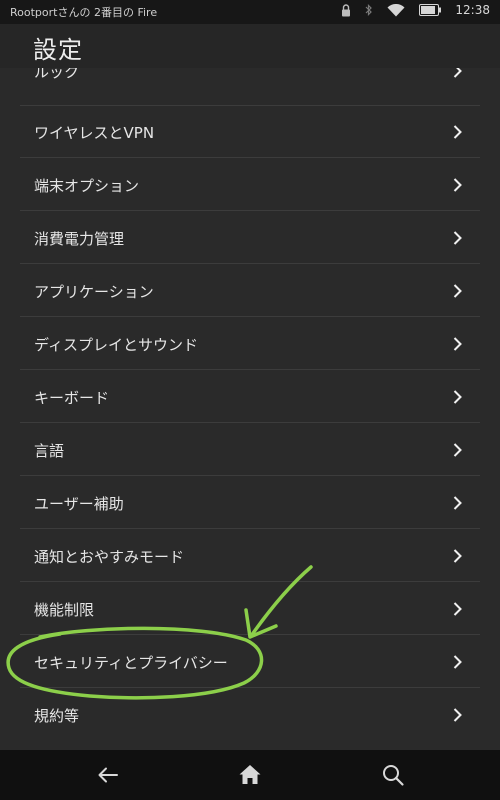  Describe the element at coordinates (250, 238) in the screenshot. I see `settings-item-power: 消費電力管理` at that location.